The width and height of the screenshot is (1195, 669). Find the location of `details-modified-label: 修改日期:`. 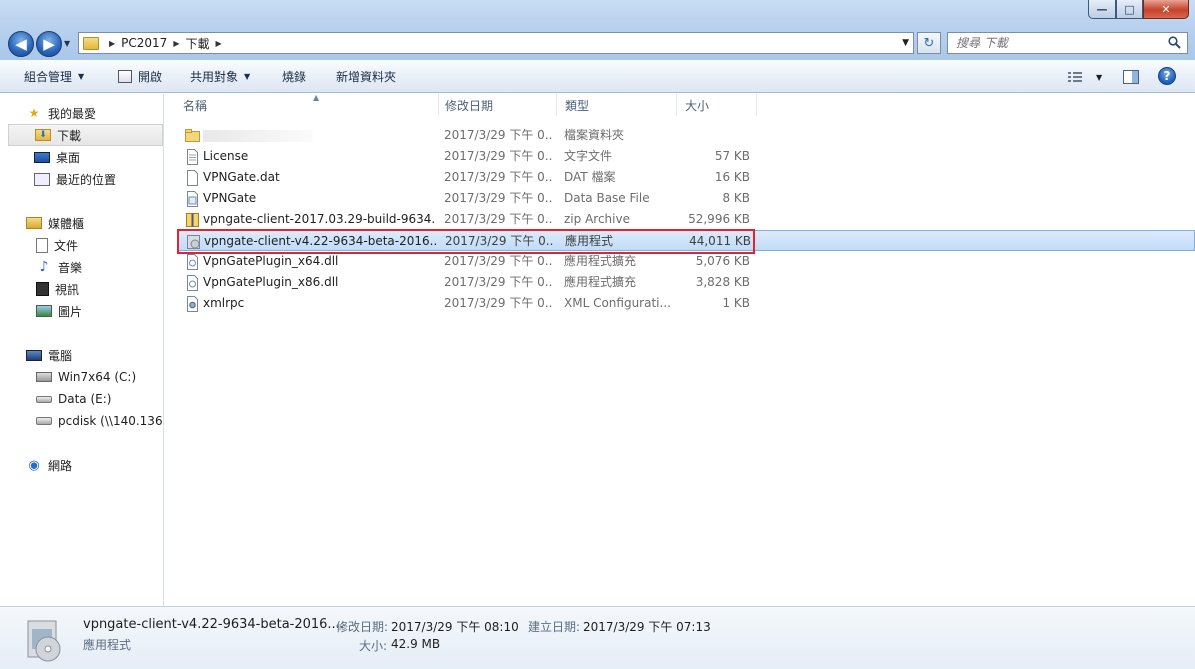

details-modified-label: 修改日期: is located at coordinates (362, 627).